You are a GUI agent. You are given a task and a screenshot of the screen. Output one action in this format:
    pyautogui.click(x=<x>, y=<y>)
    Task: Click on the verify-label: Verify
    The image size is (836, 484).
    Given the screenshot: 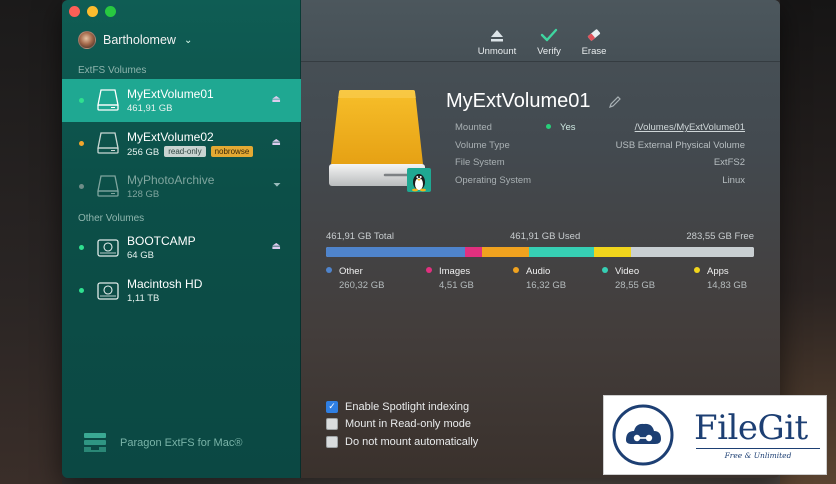 What is the action you would take?
    pyautogui.click(x=549, y=51)
    